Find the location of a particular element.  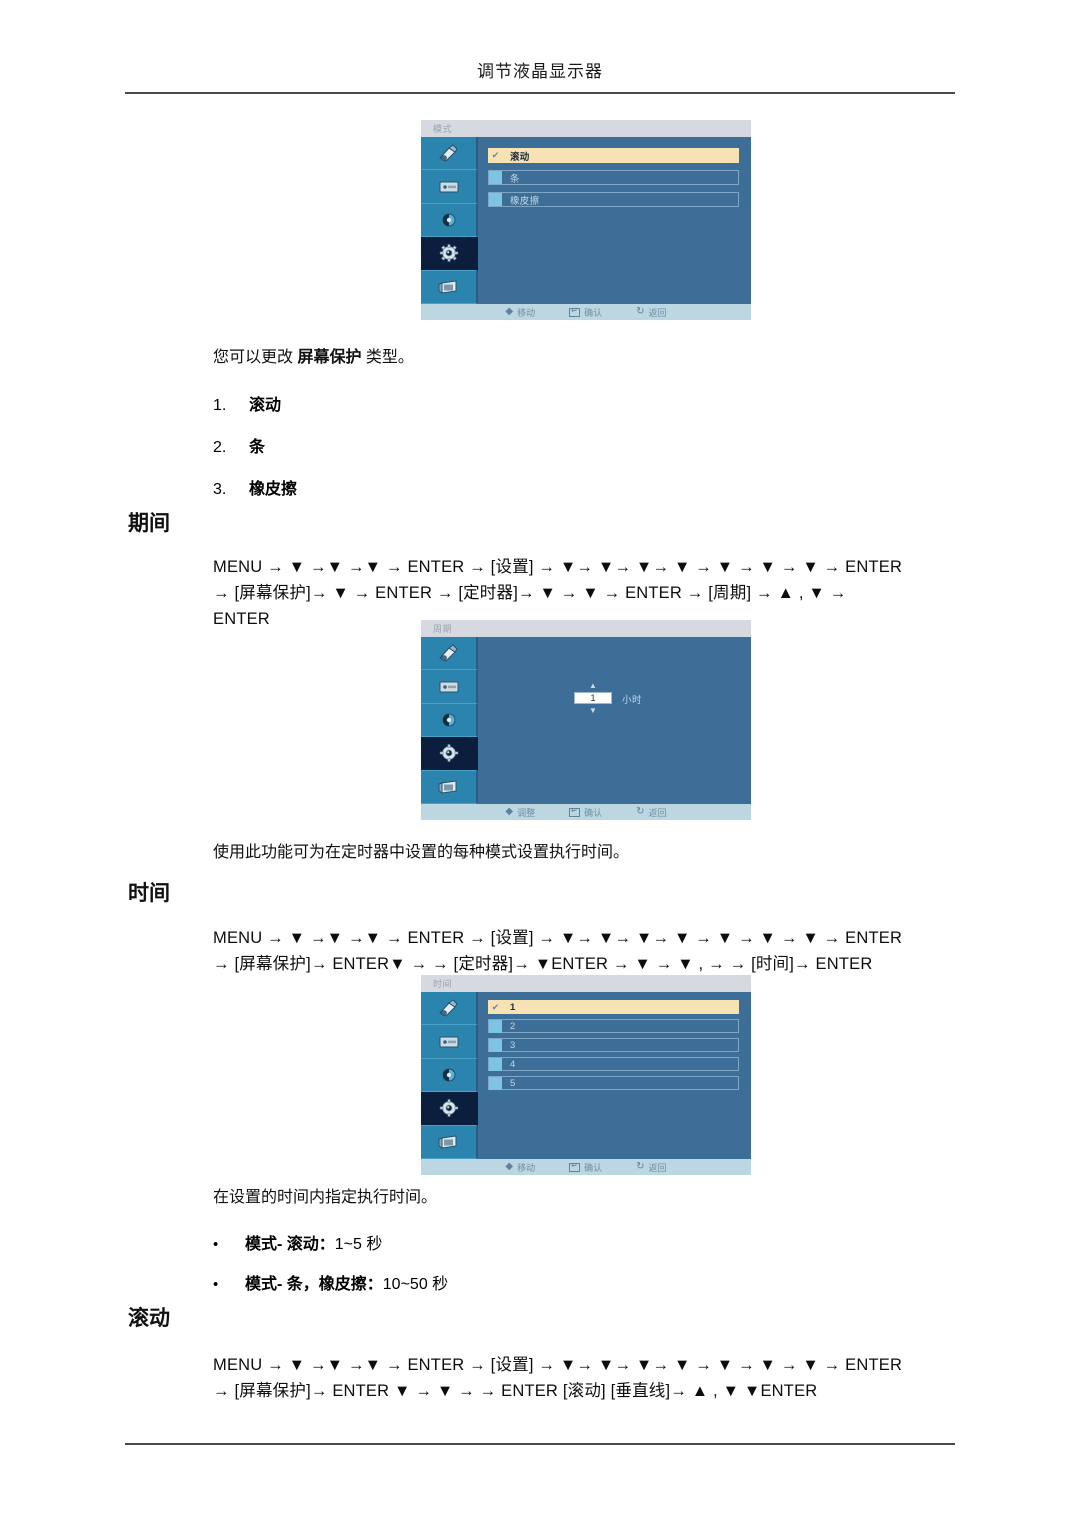

footer-divider is located at coordinates (540, 1444).